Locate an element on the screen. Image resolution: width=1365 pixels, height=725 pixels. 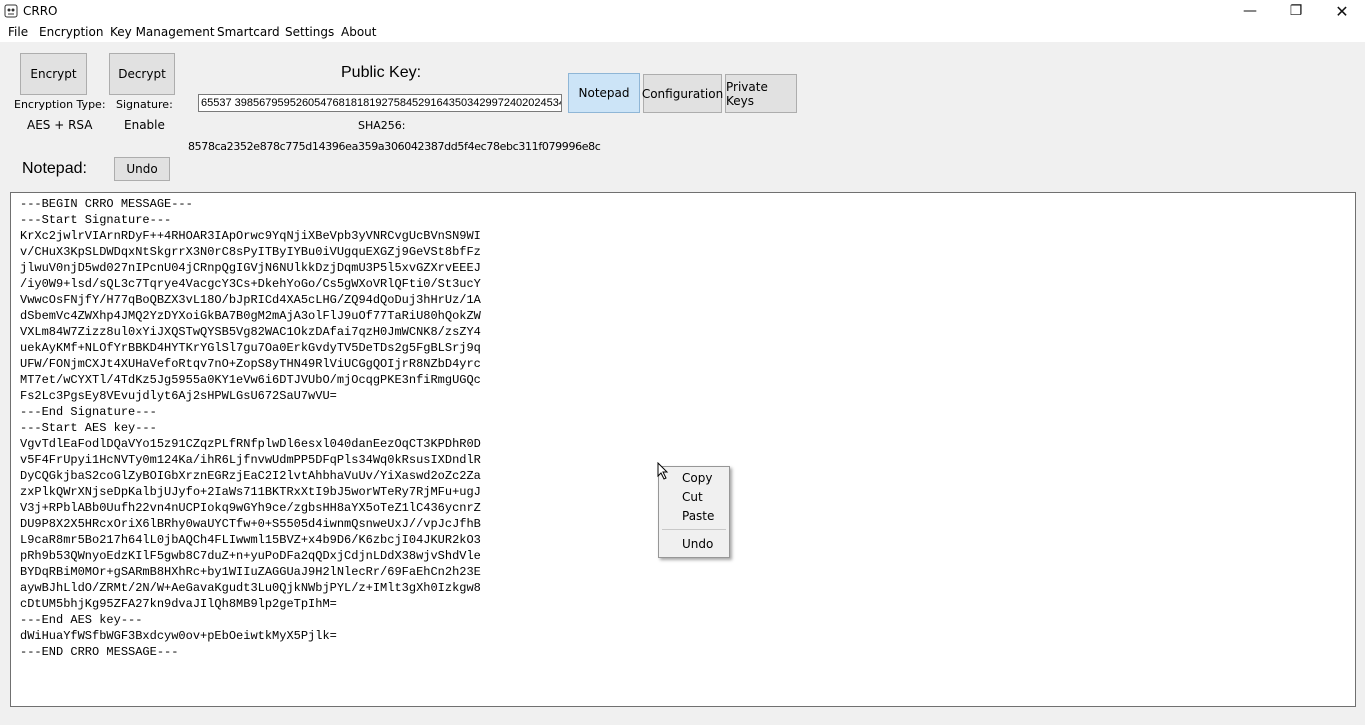
app-logo-icon is located at coordinates (11, 11).